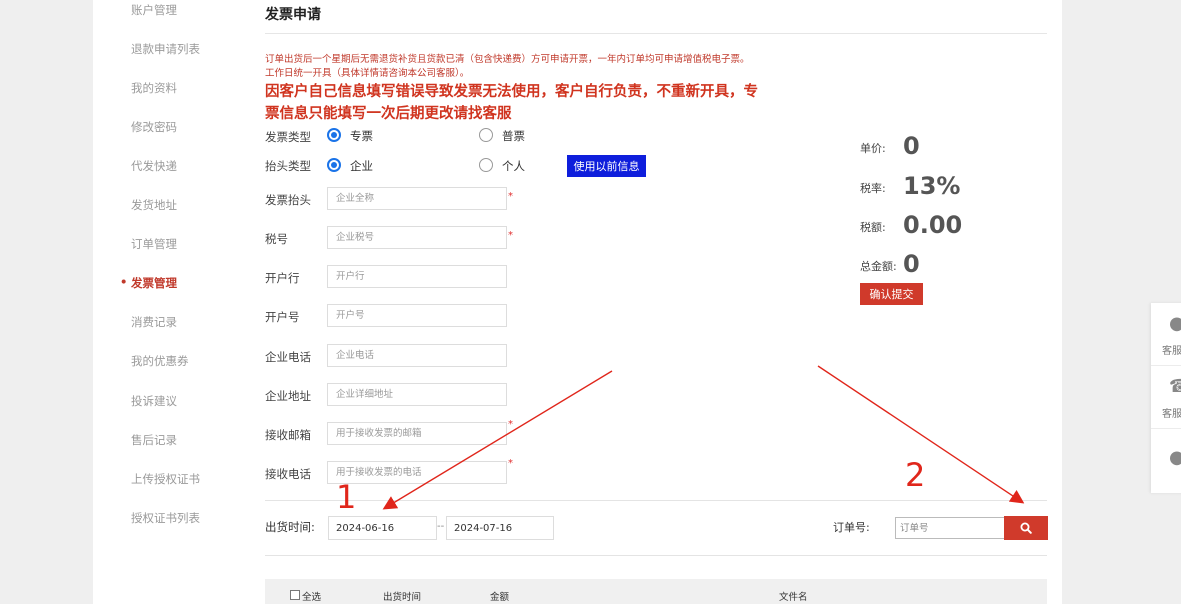 The width and height of the screenshot is (1181, 604). I want to click on annotation-number-2: 2, so click(915, 475).